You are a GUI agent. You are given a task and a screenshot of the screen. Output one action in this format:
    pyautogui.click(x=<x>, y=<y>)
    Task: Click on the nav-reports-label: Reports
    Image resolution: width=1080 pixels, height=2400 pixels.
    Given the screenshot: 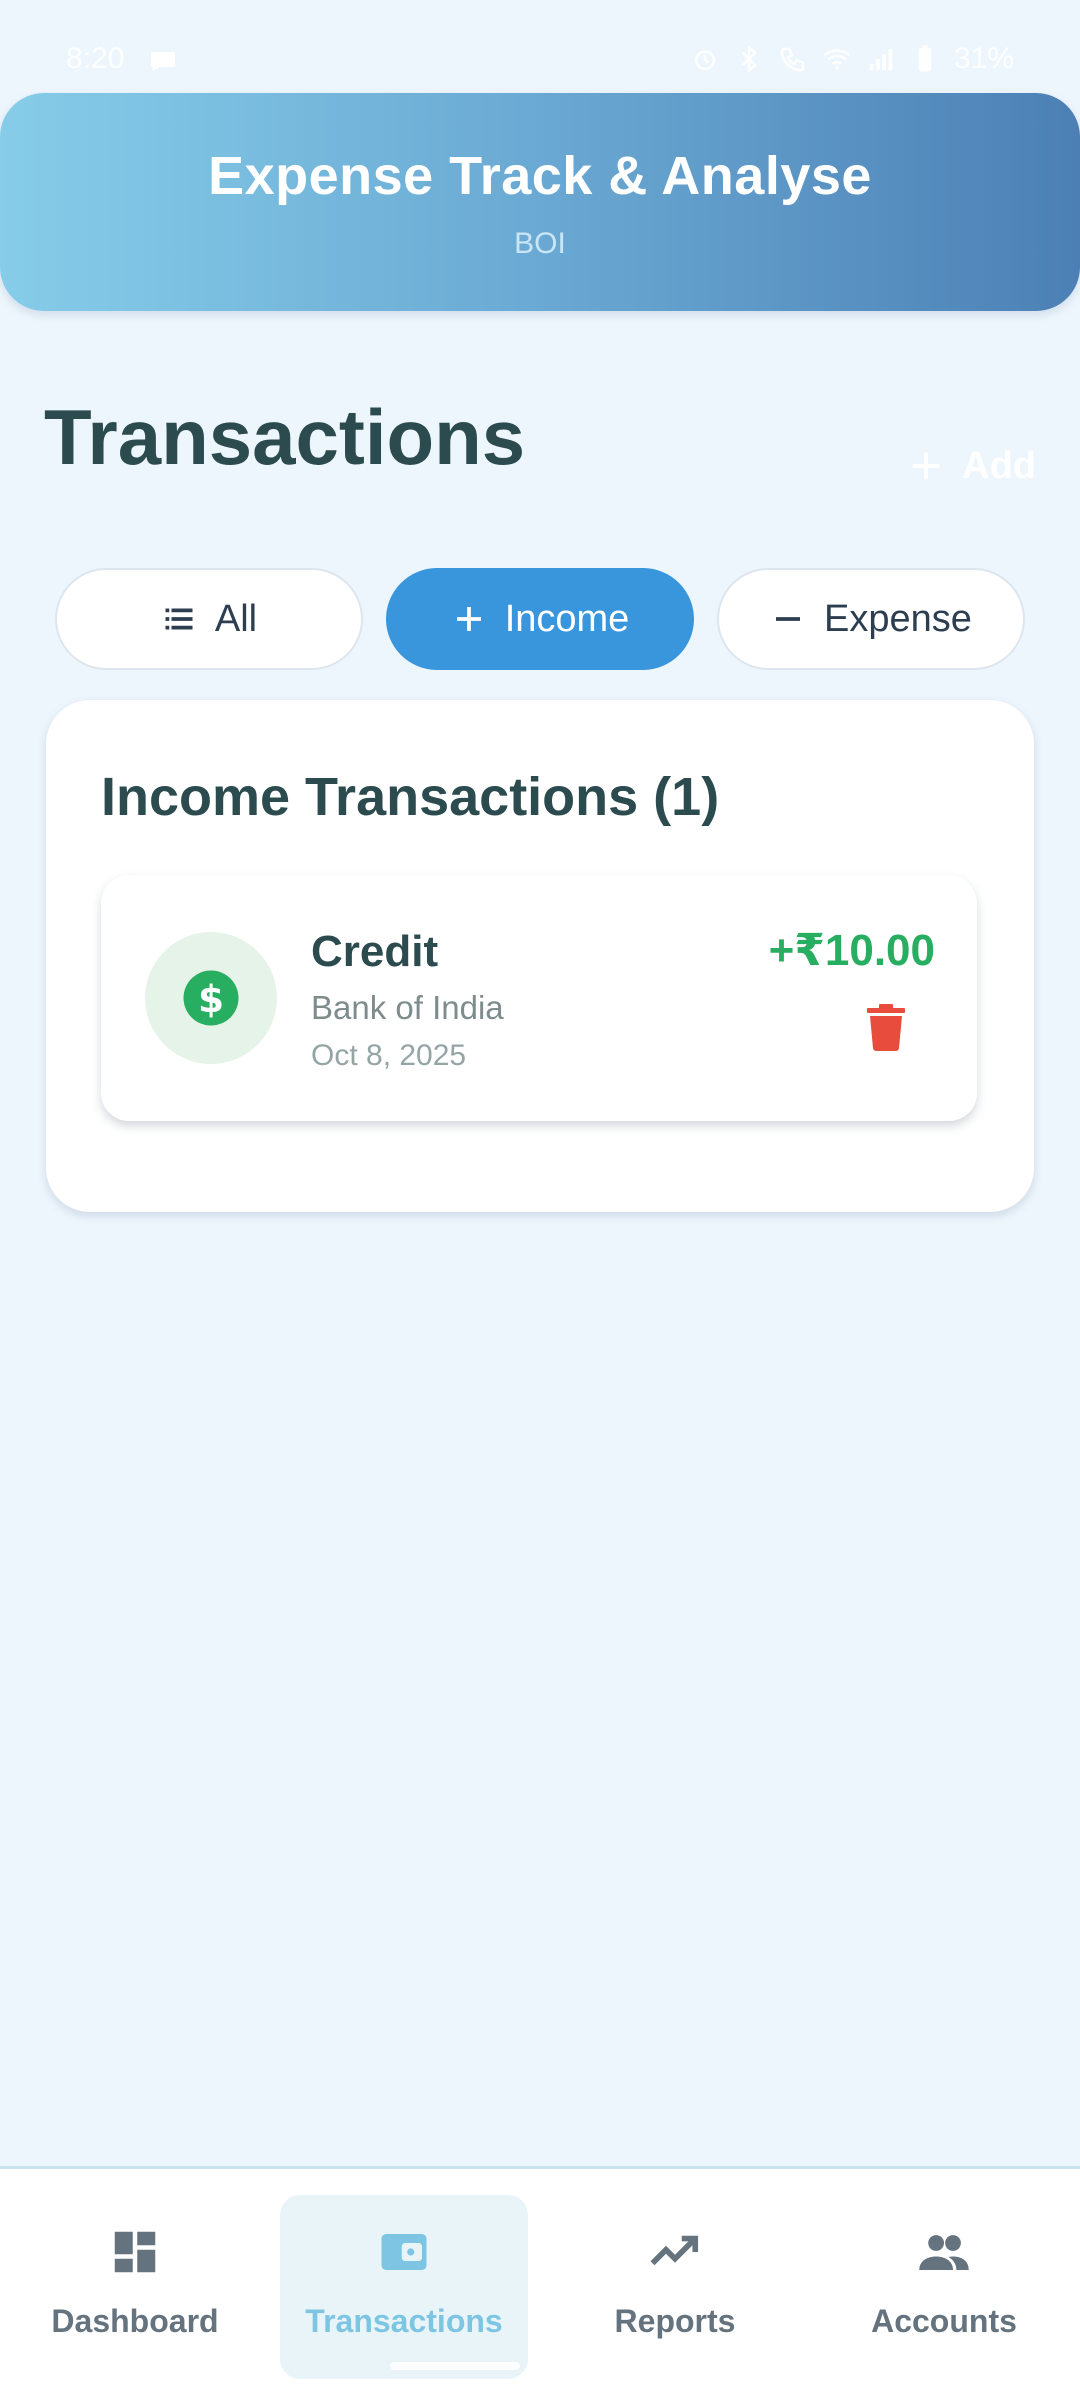 What is the action you would take?
    pyautogui.click(x=675, y=2321)
    